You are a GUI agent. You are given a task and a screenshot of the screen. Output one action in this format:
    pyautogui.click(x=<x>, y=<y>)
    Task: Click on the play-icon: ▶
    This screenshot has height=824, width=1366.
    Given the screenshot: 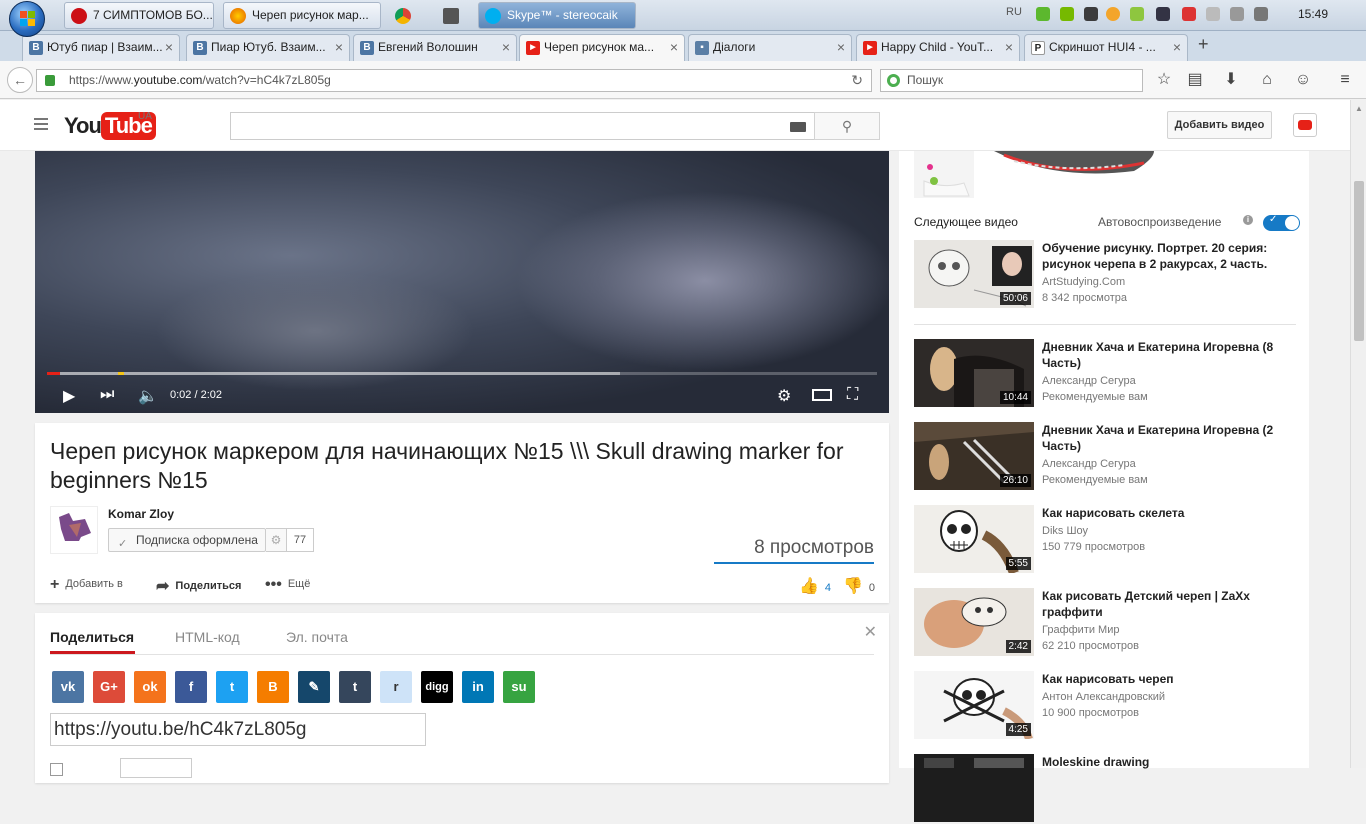 What is the action you would take?
    pyautogui.click(x=69, y=396)
    